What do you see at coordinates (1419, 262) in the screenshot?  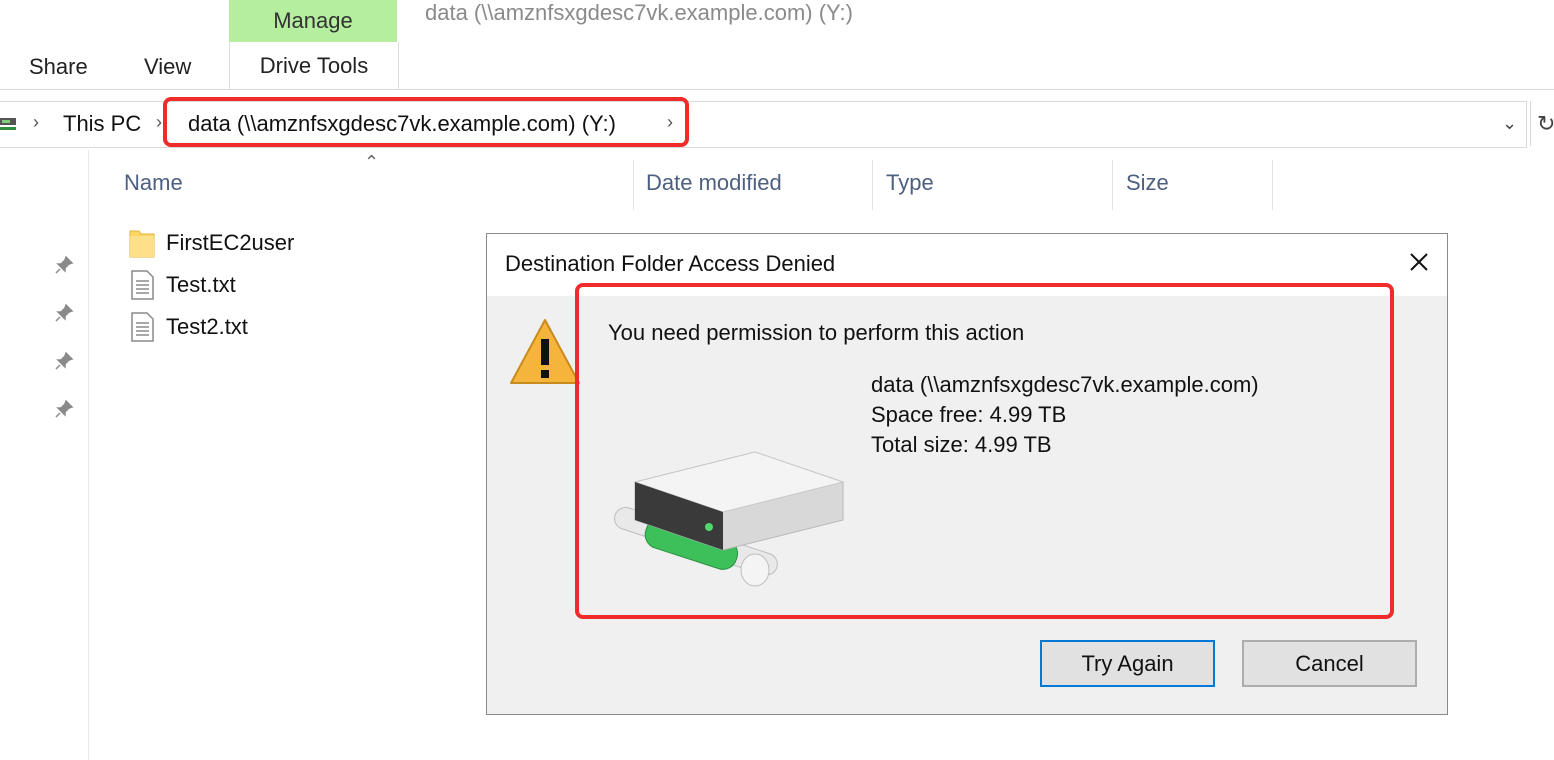 I see `close-icon` at bounding box center [1419, 262].